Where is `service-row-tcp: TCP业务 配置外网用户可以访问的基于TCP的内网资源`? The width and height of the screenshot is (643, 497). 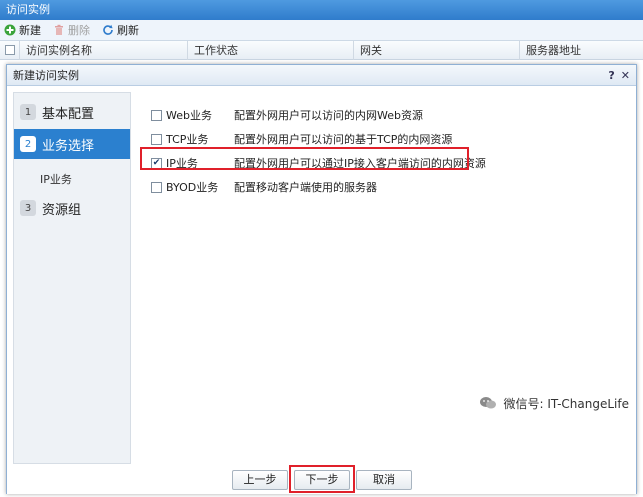 service-row-tcp: TCP业务 配置外网用户可以访问的基于TCP的内网资源 is located at coordinates (301, 139).